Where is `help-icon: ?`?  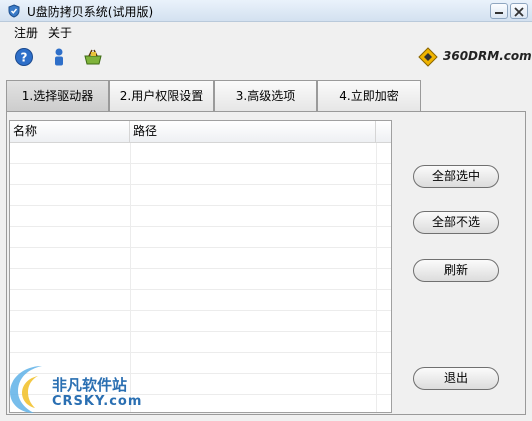
help-icon: ? is located at coordinates (24, 57).